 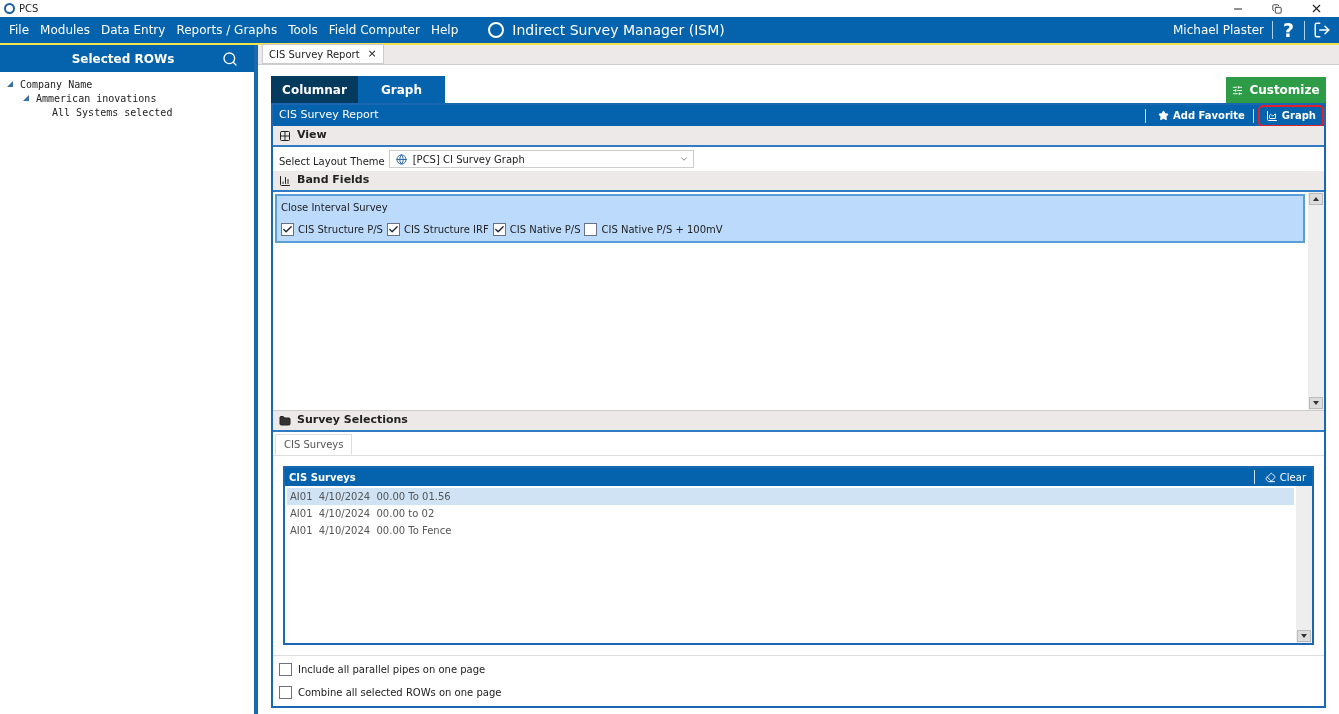 I want to click on bar-chart-icon, so click(x=285, y=180).